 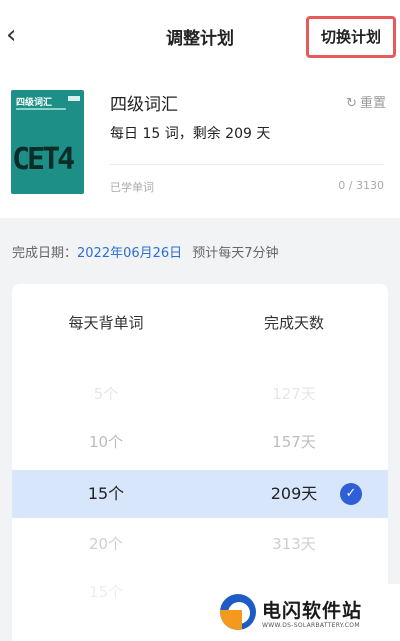 I want to click on daily-plan-info: 每日 15 词，剩余 209 天, so click(x=190, y=134).